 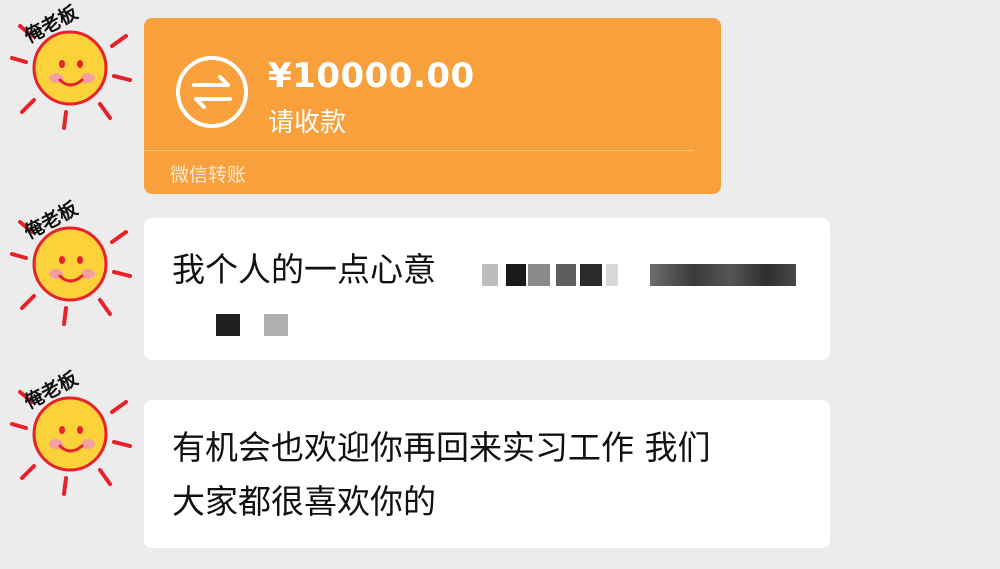 I want to click on transfer-source-label: 微信转账, so click(x=208, y=175).